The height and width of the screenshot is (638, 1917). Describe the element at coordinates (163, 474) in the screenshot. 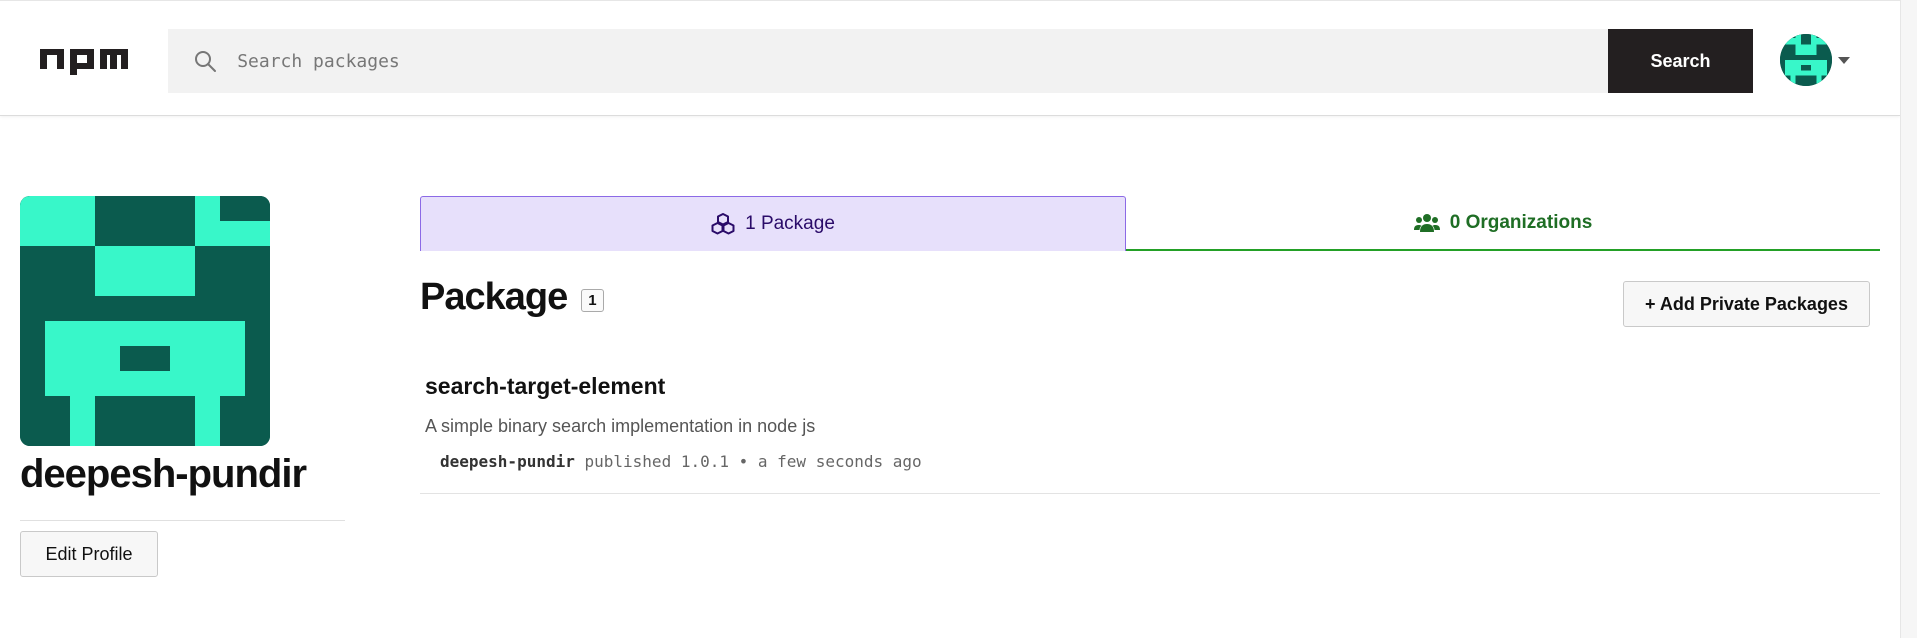

I see `profile-username: deepesh-pundir` at that location.